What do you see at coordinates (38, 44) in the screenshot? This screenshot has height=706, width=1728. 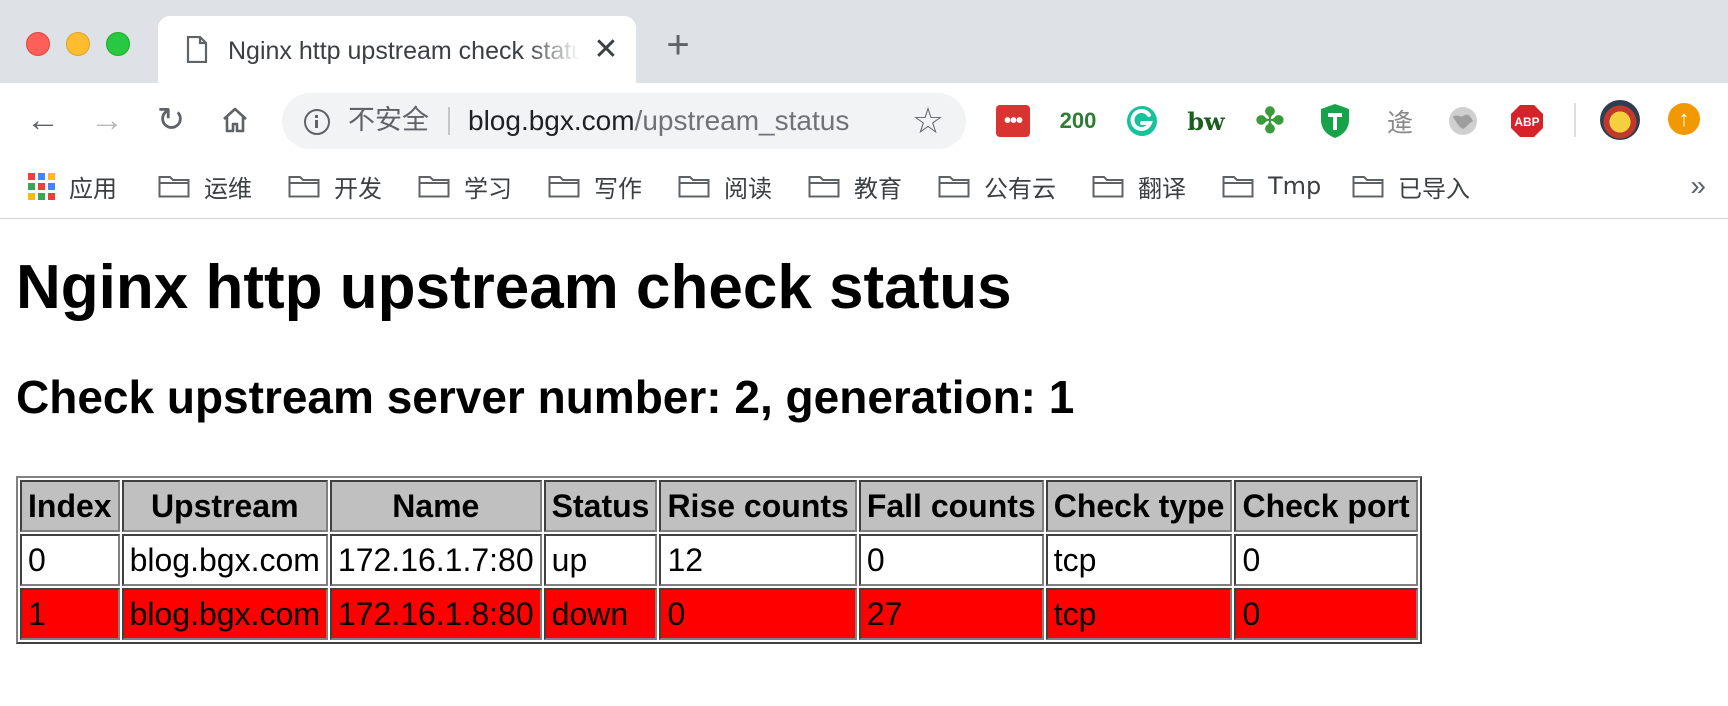 I see `window-close-button` at bounding box center [38, 44].